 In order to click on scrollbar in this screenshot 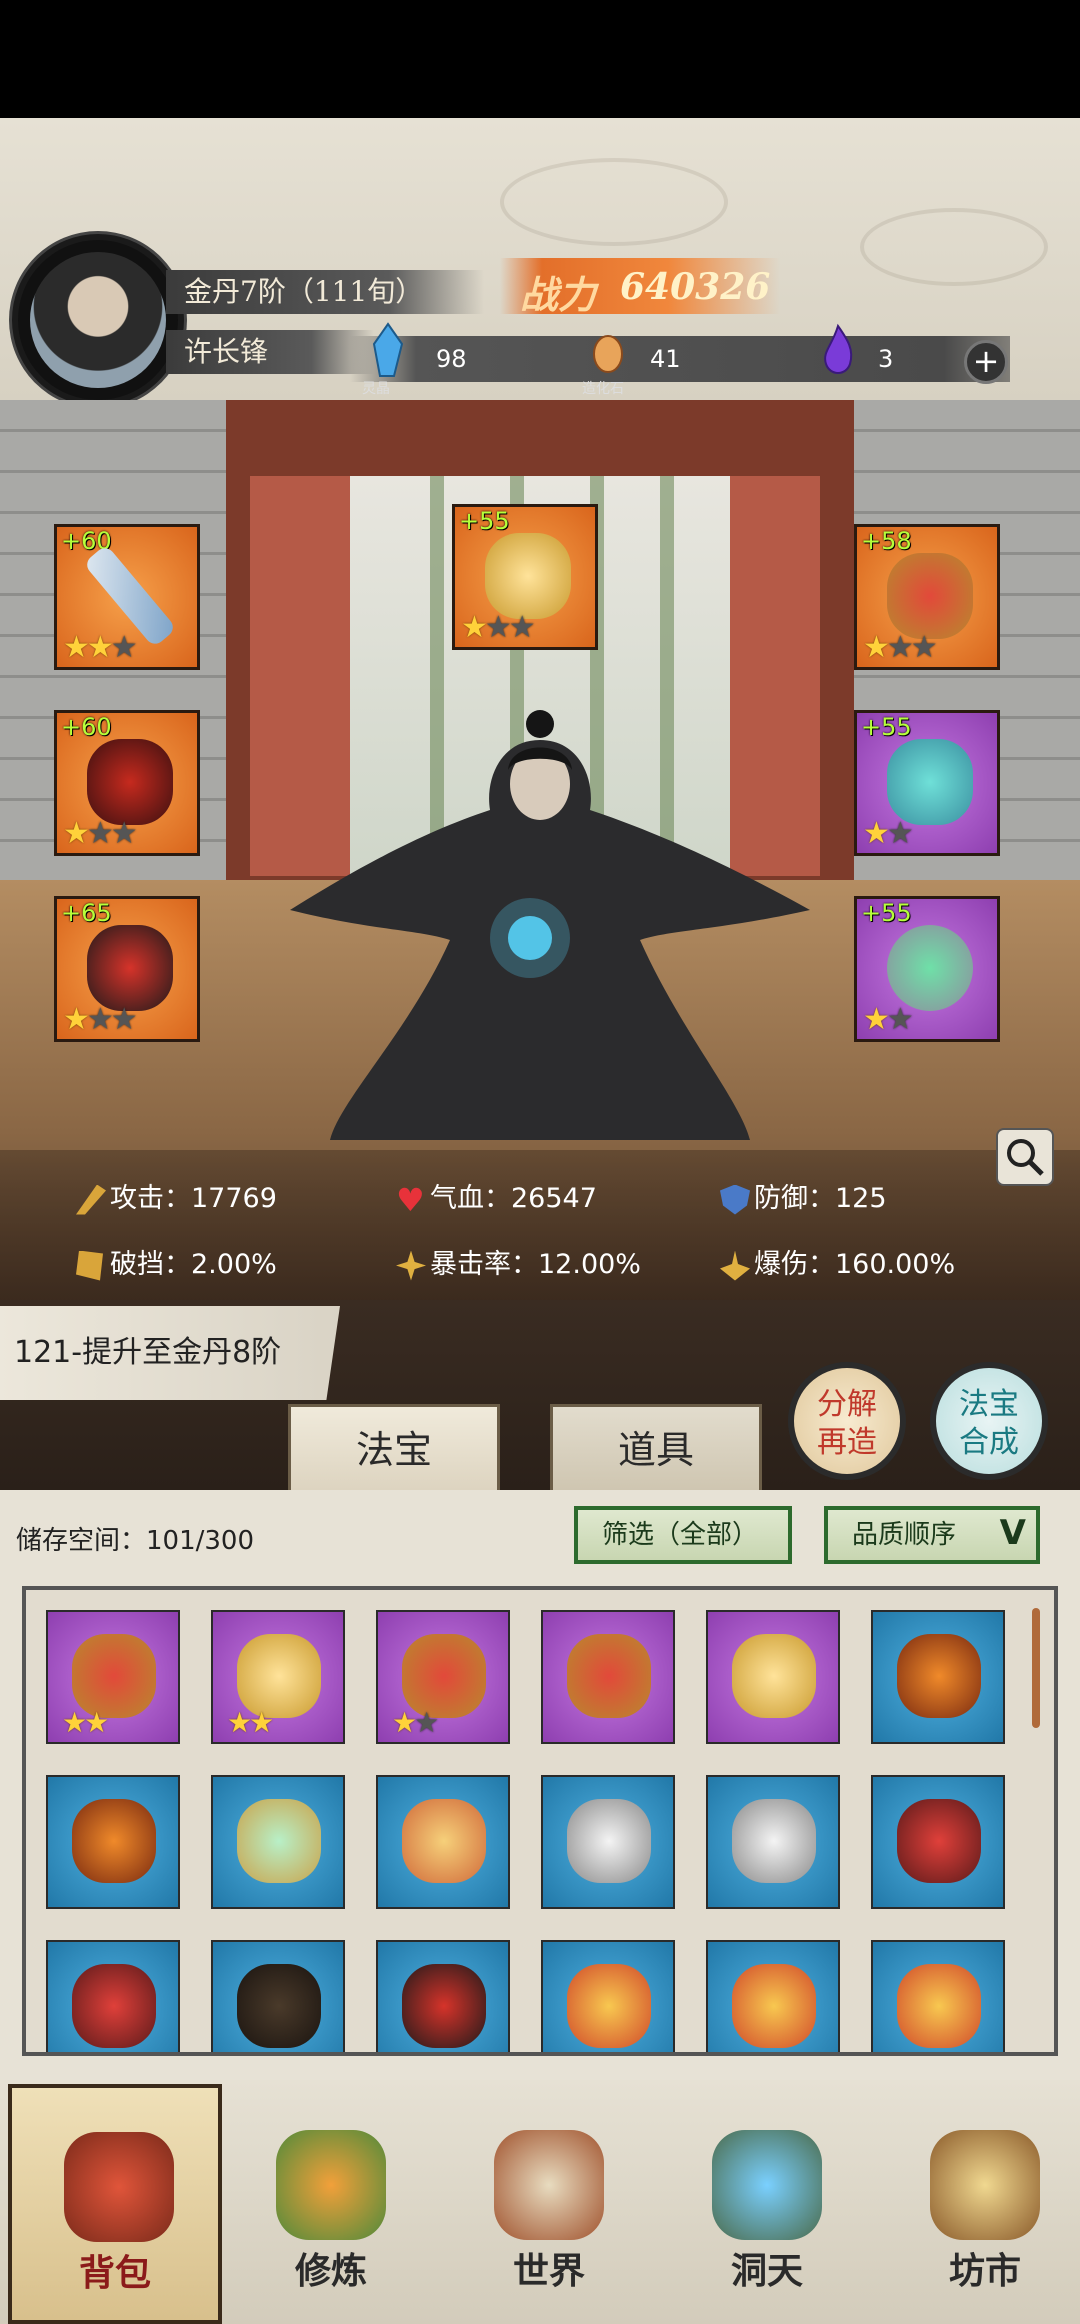, I will do `click(1036, 1668)`.